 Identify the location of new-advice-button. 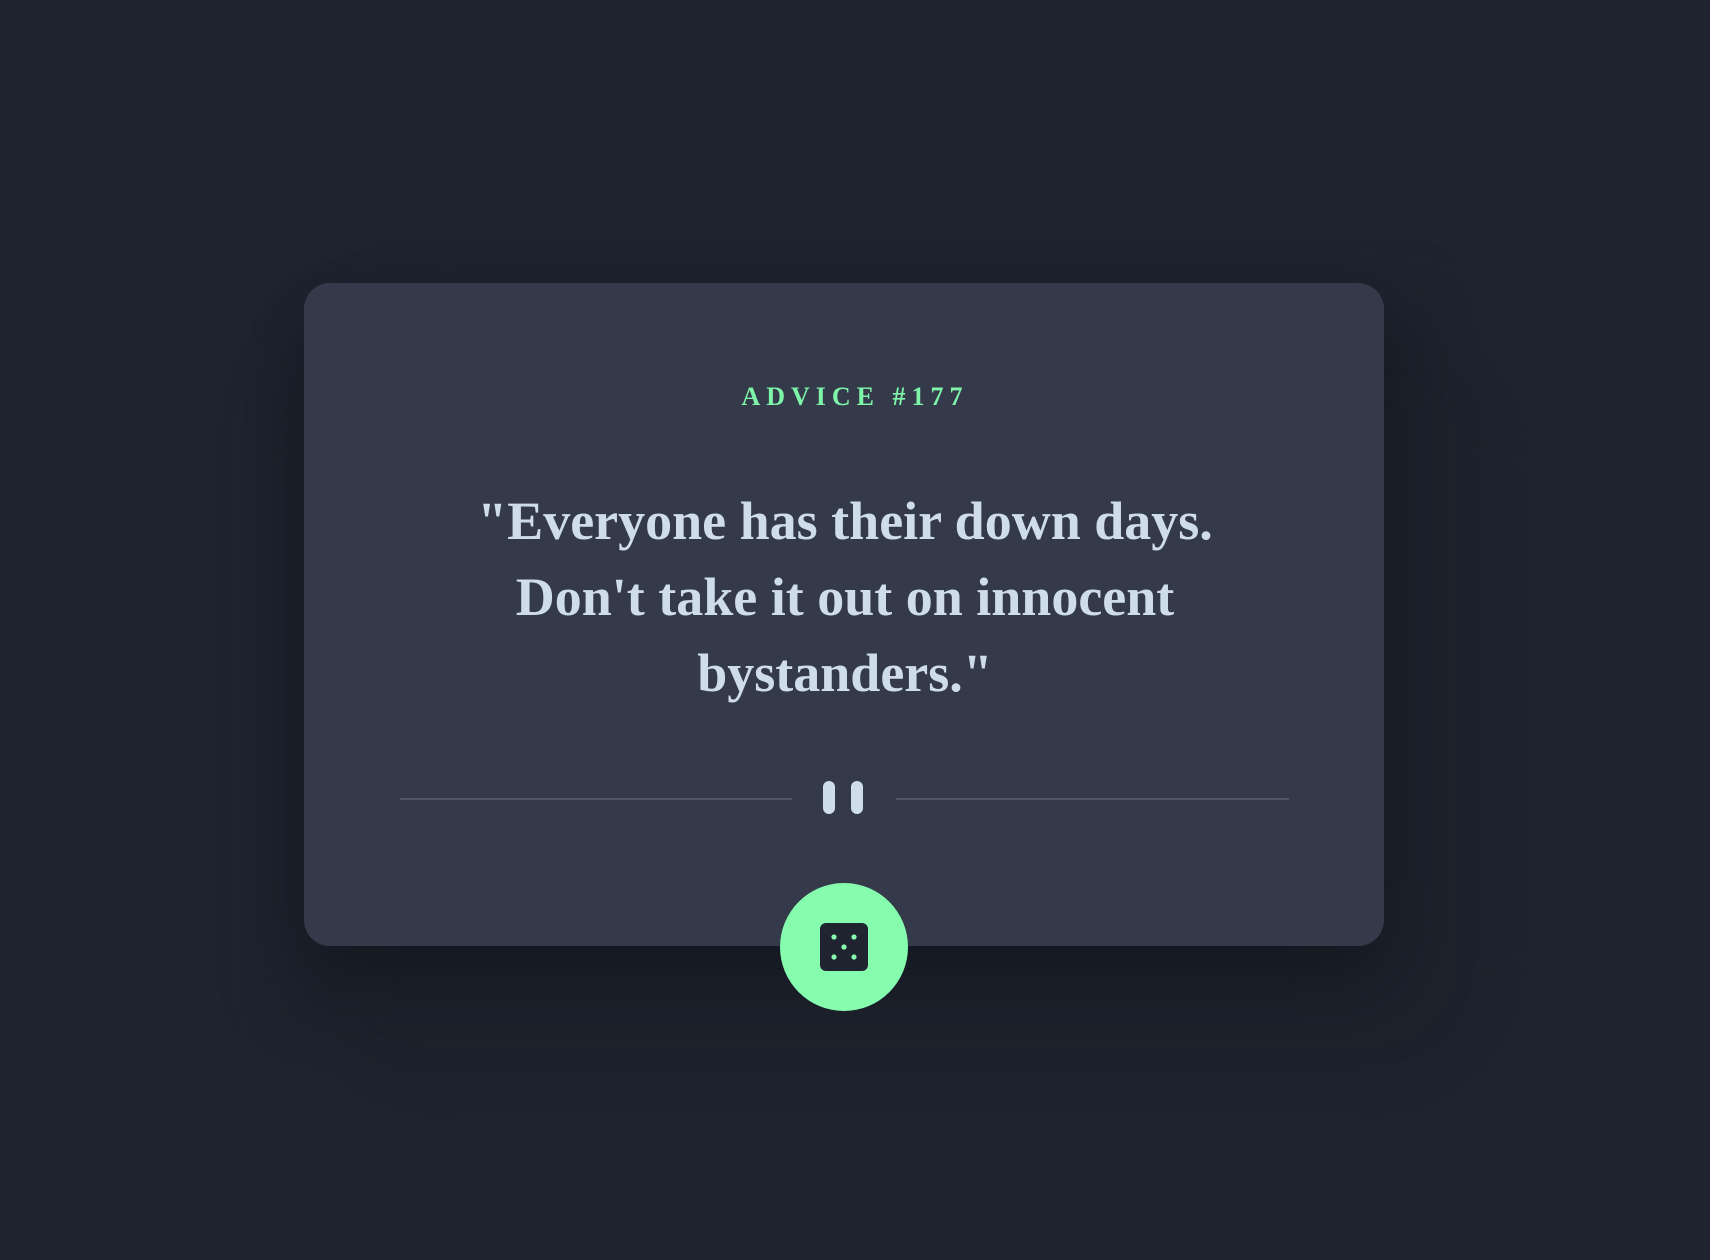
(844, 947).